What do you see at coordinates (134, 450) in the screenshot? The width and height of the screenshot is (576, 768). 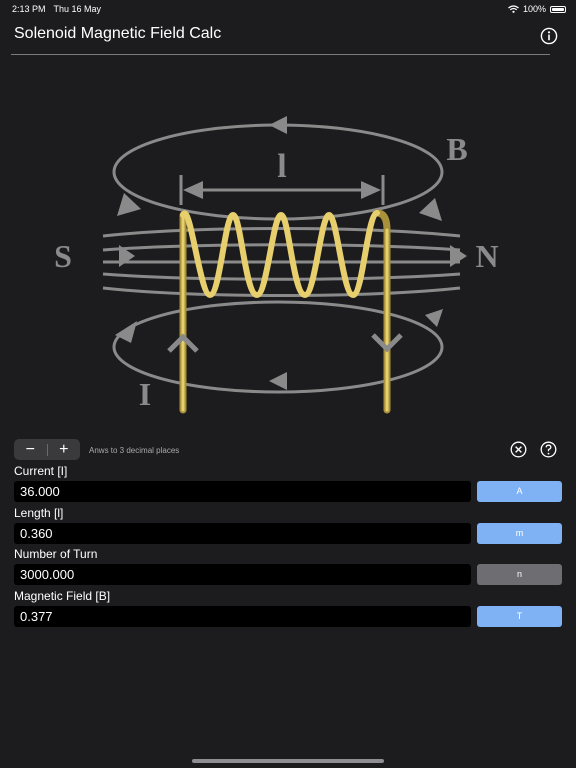 I see `precision-hint: Anws to 3 decimal places` at bounding box center [134, 450].